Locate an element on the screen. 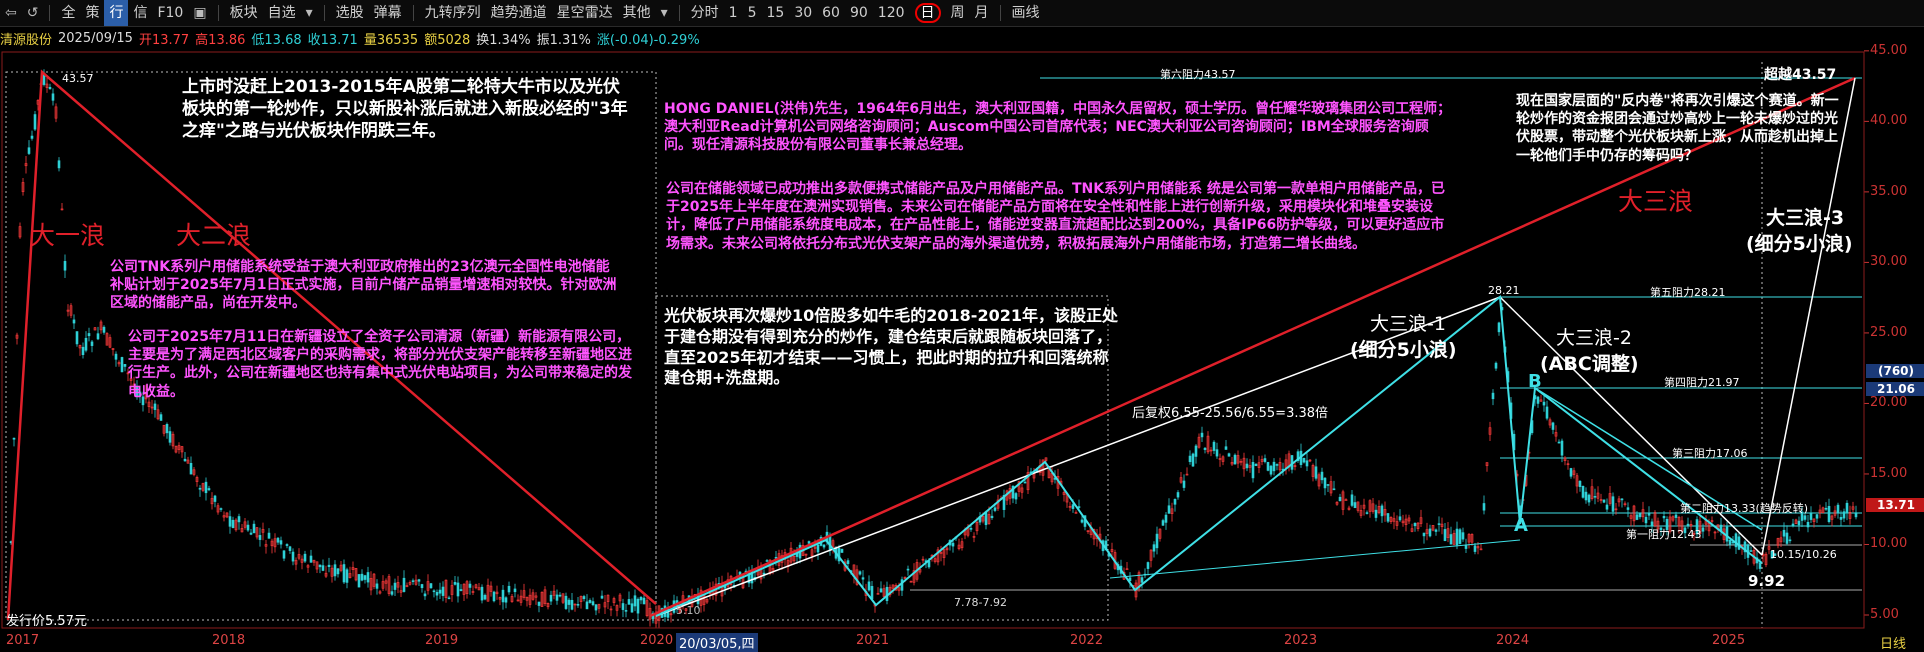  tb-info: 信 is located at coordinates (140, 13).